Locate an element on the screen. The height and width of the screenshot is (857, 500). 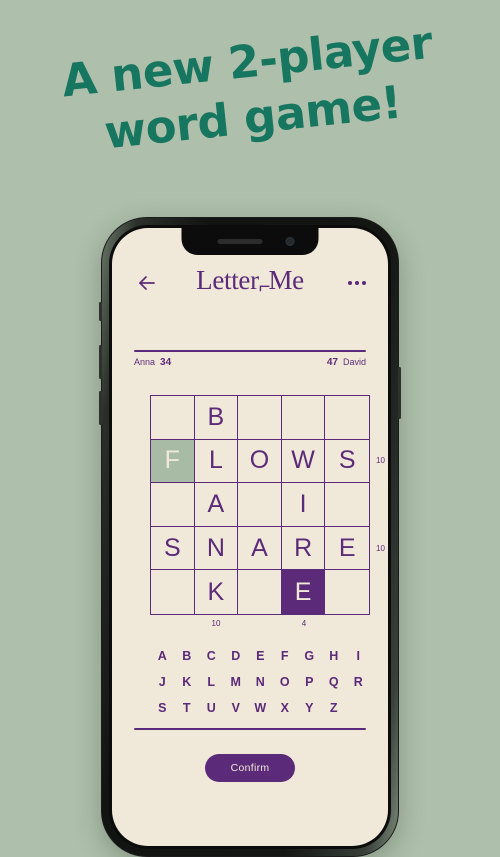
player-one-score: Anna 34 is located at coordinates (152, 362).